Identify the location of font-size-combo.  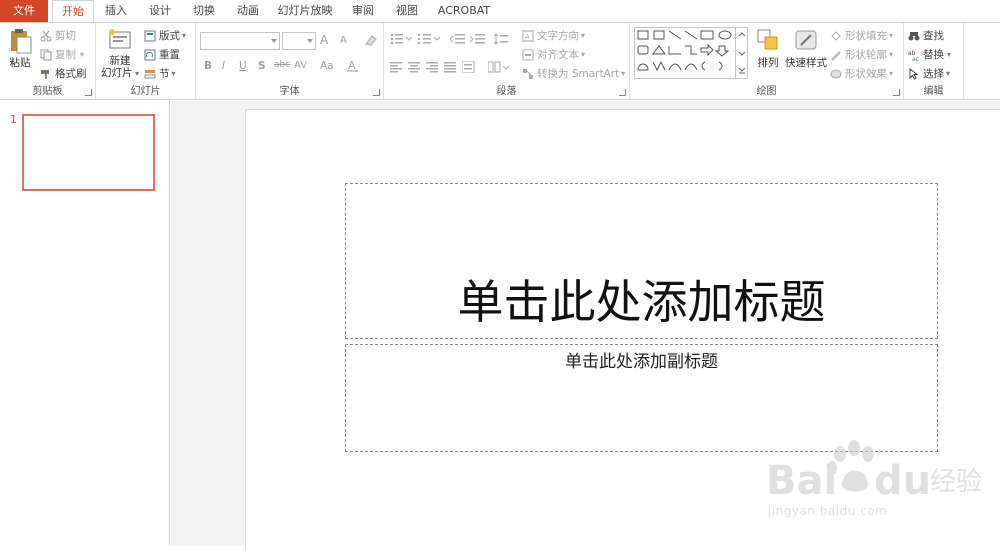
(299, 41).